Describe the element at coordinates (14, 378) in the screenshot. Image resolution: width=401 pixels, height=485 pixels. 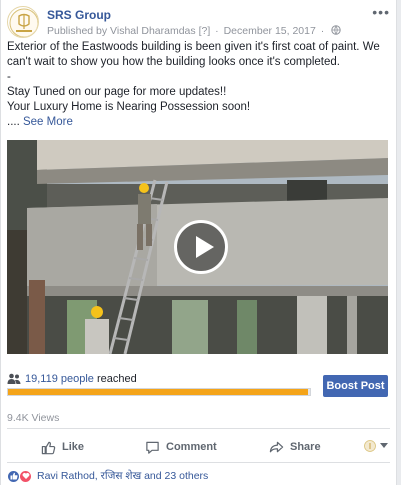
I see `people-icon` at that location.